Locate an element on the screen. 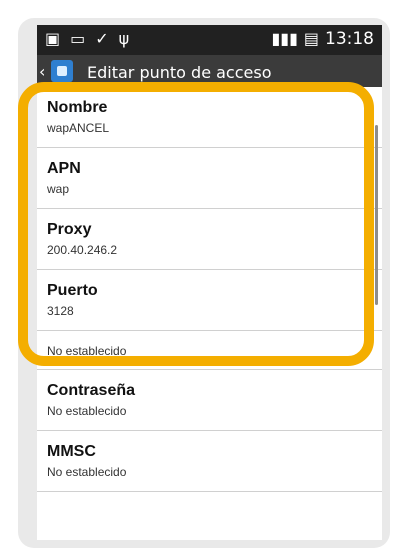 This screenshot has height=560, width=400. usb-icon: ψ is located at coordinates (124, 38).